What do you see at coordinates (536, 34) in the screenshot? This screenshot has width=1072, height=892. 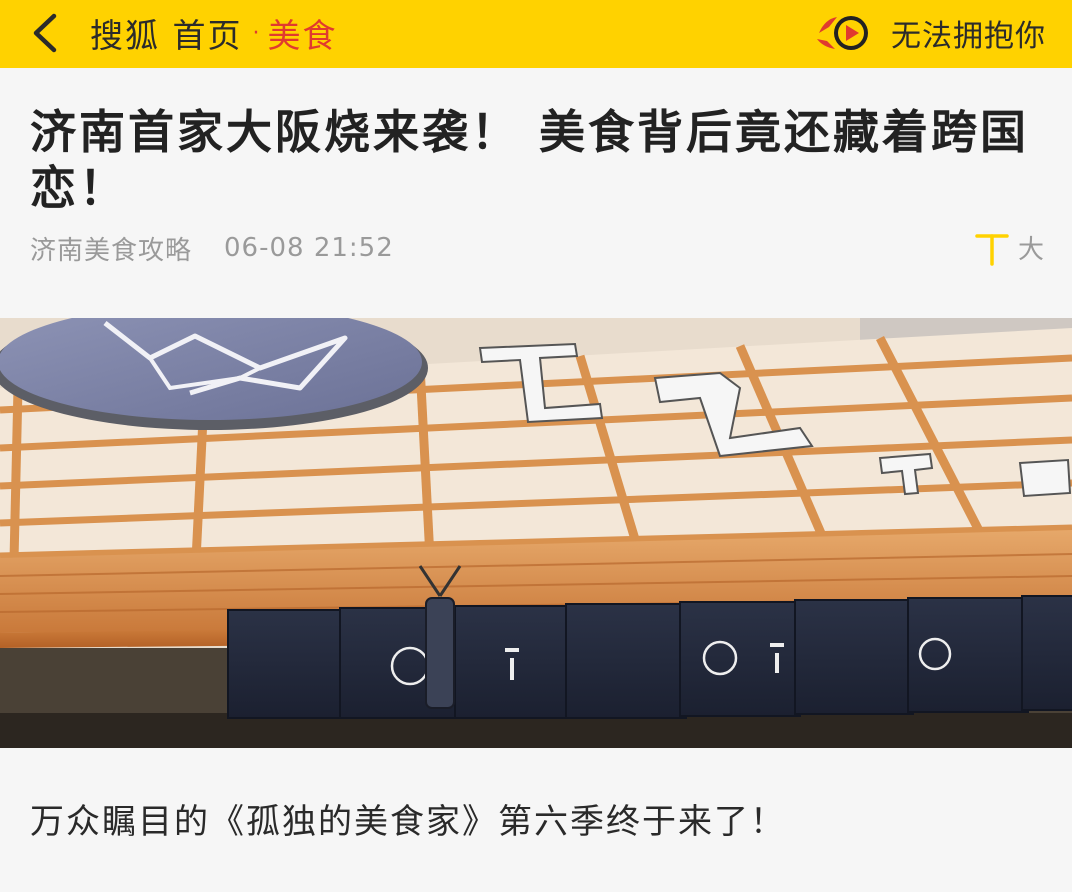 I see `top-bar: 搜狐 首页 · 美食 无法拥抱你` at bounding box center [536, 34].